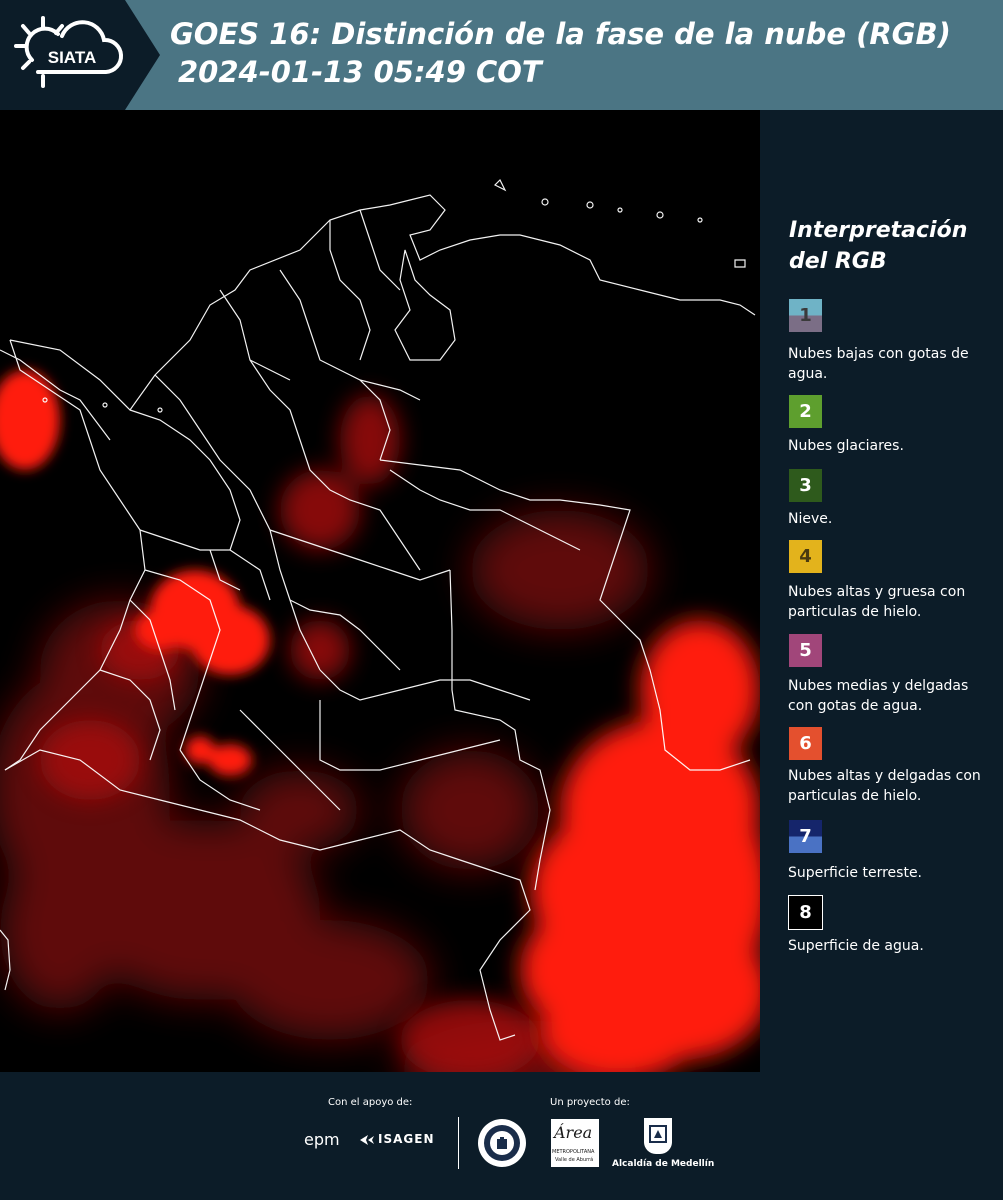  What do you see at coordinates (406, 1139) in the screenshot?
I see `isagen-text: ISAGEN` at bounding box center [406, 1139].